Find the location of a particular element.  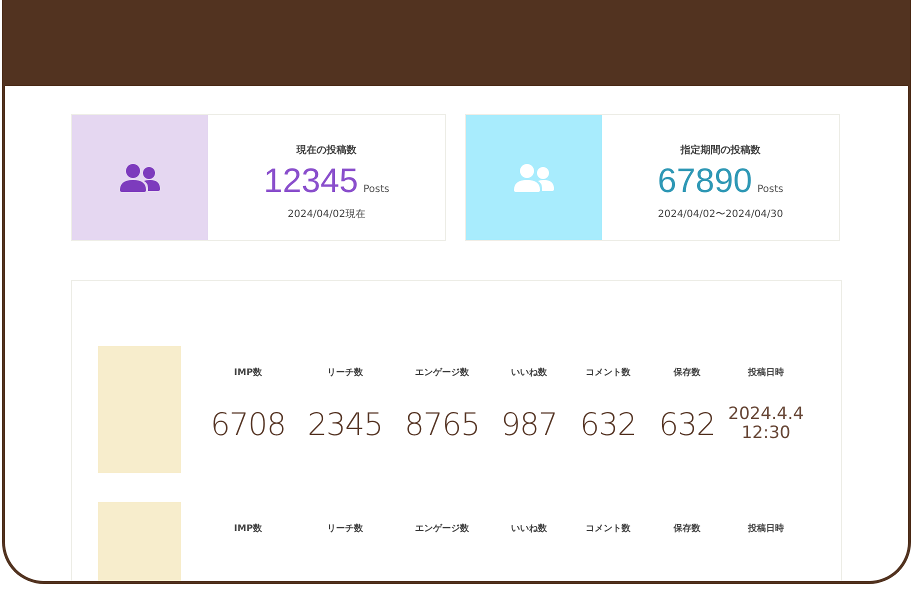

metric-value: 6708 is located at coordinates (248, 425).